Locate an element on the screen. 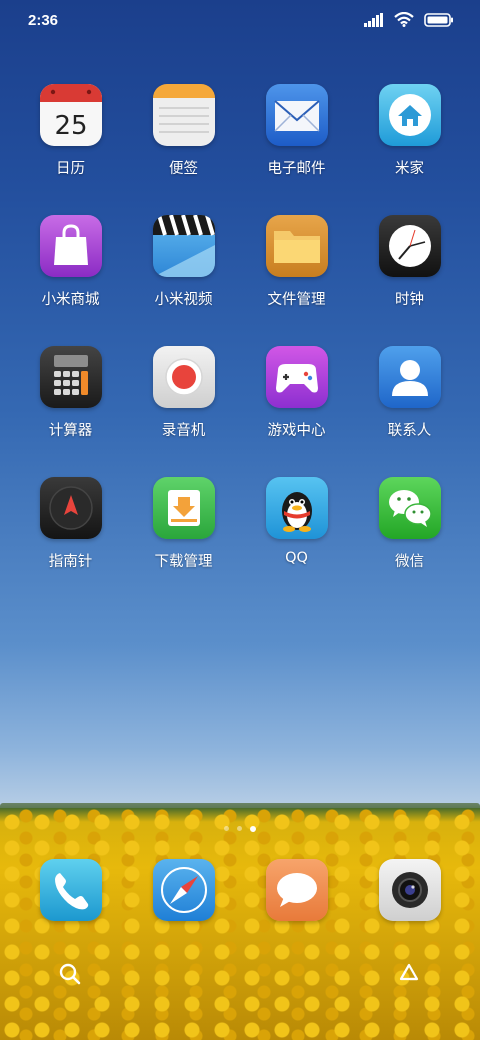 Image resolution: width=480 pixels, height=1040 pixels. status-icons is located at coordinates (409, 21).